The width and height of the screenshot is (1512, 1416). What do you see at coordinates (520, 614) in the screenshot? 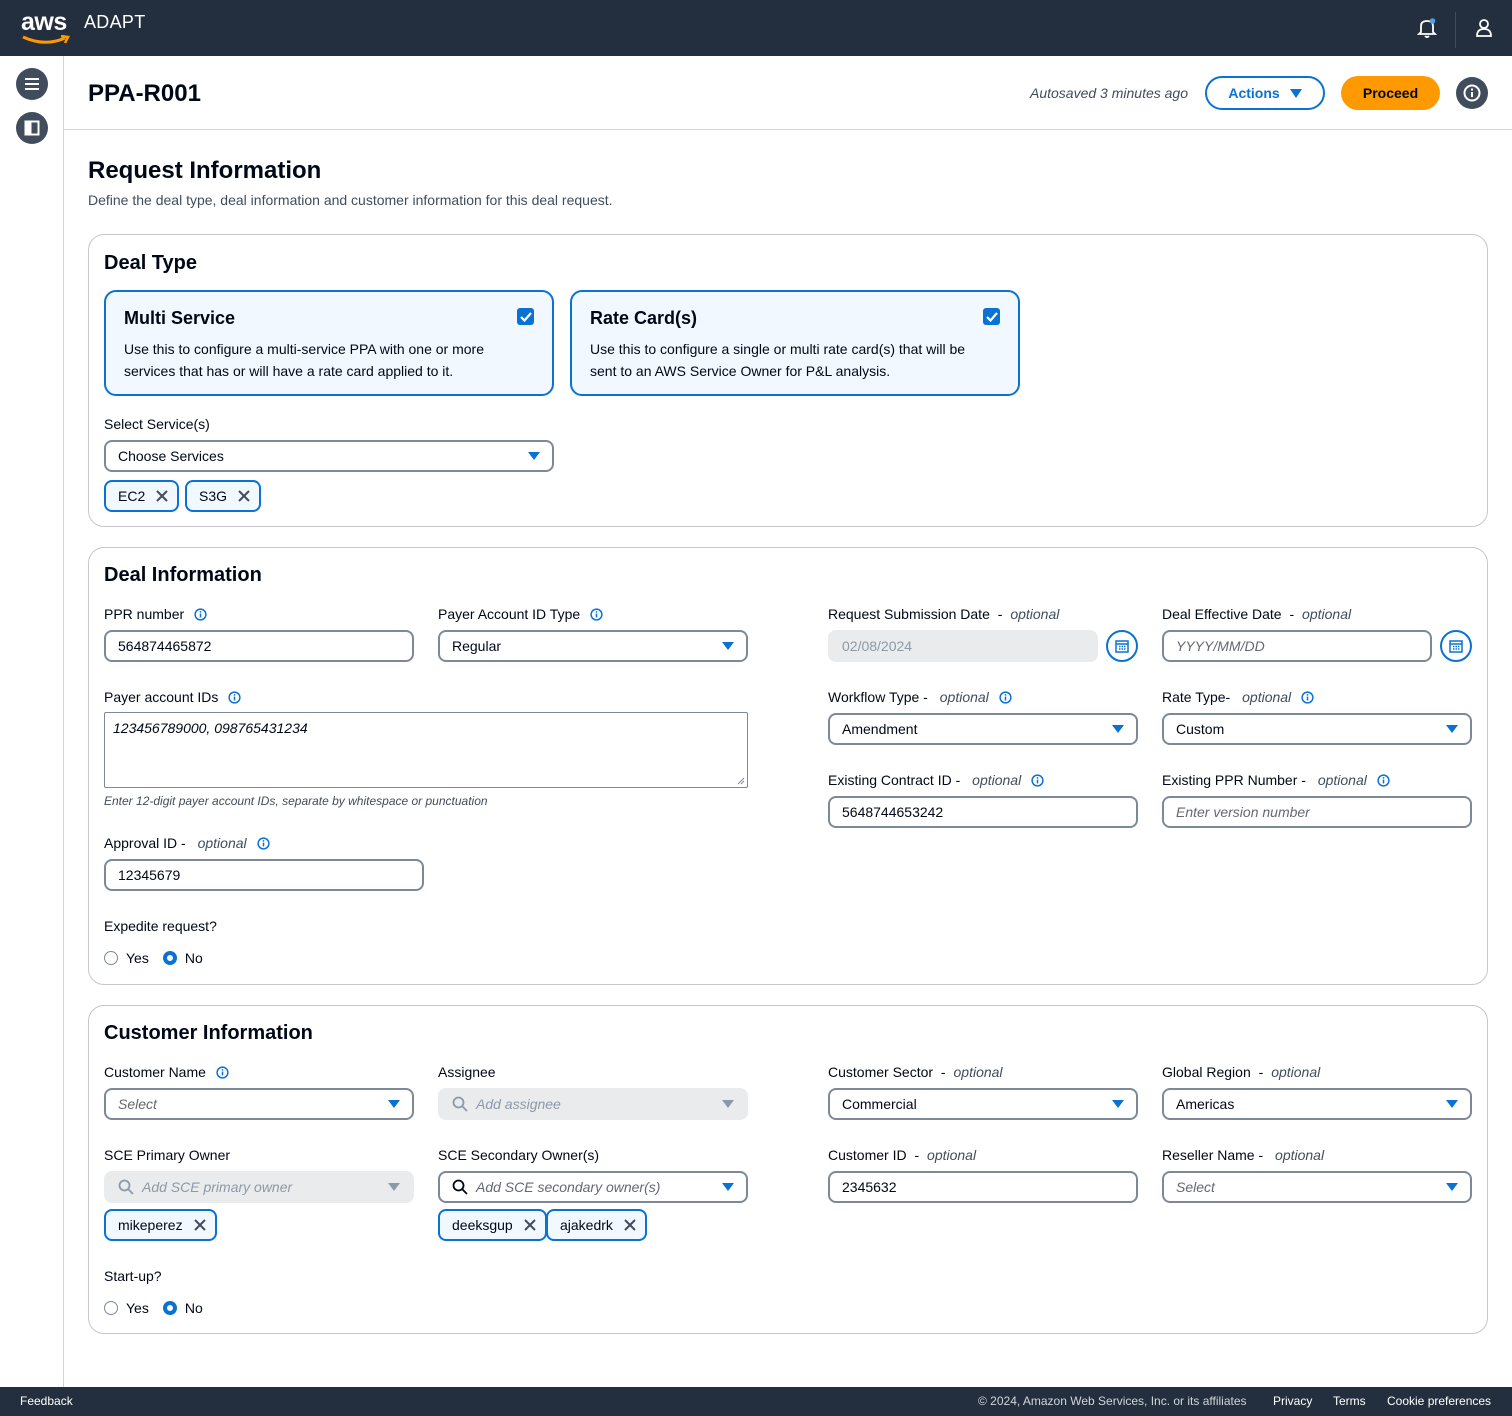
I see `payer-account-type-label: Payer Account ID Type` at bounding box center [520, 614].